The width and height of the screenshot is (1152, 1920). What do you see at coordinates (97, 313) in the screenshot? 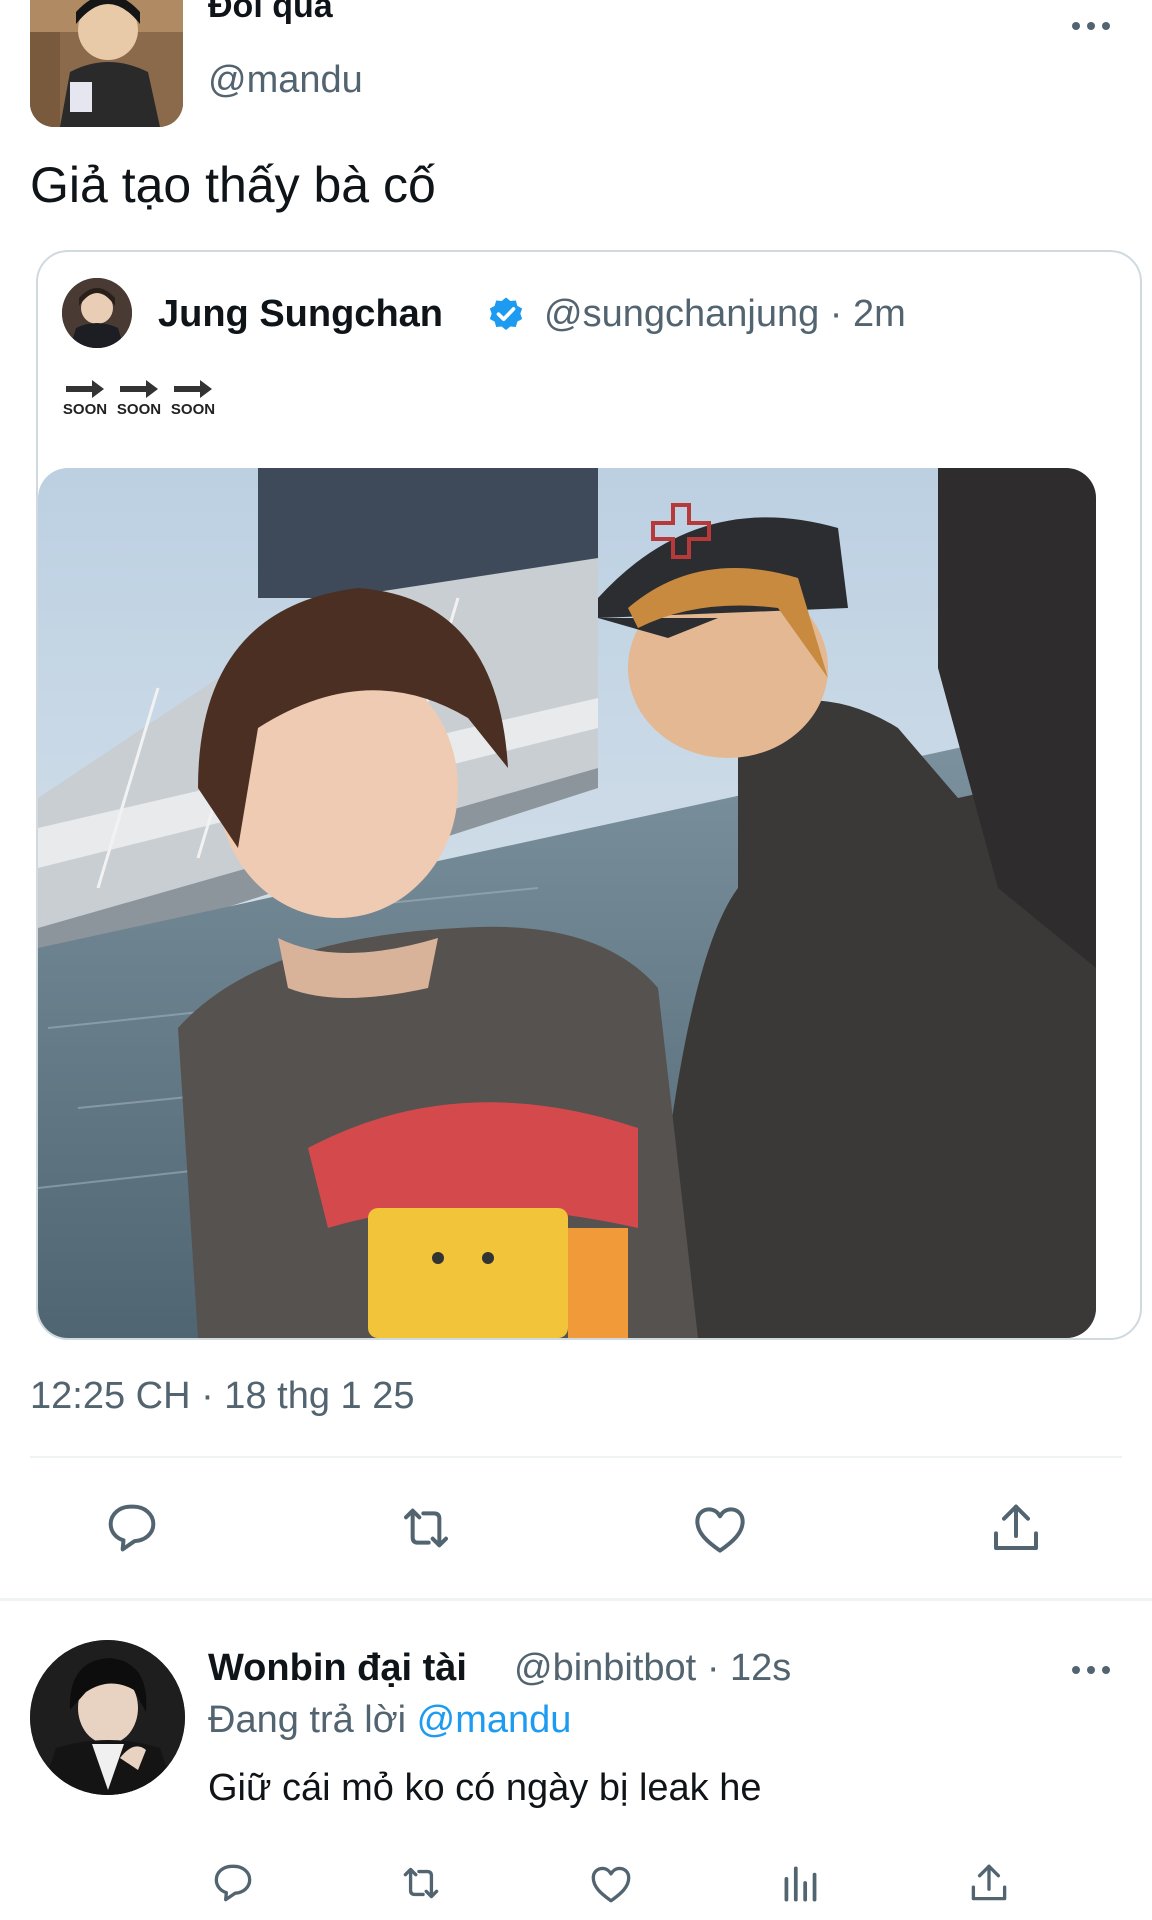
I see `quoted-author-avatar` at bounding box center [97, 313].